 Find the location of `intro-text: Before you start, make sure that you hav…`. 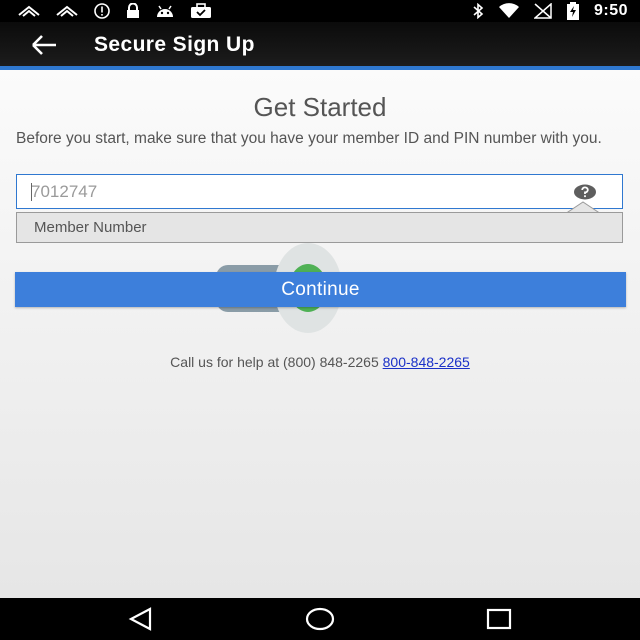

intro-text: Before you start, make sure that you hav… is located at coordinates (309, 138).